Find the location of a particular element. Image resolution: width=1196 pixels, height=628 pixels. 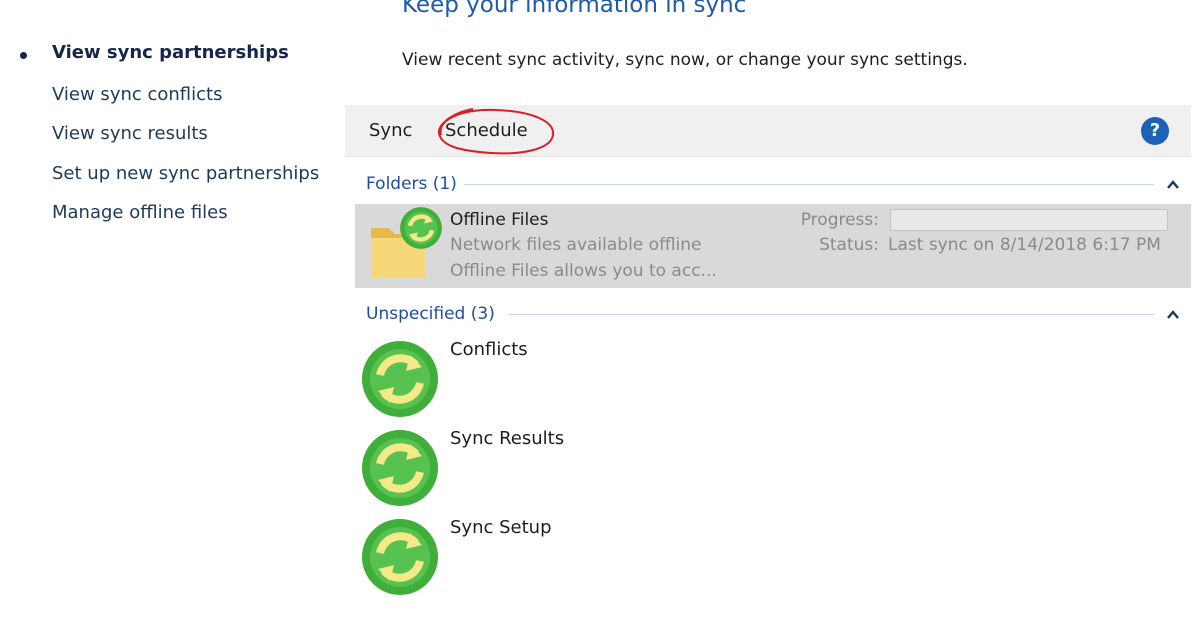

help-icon: ? is located at coordinates (1155, 131).